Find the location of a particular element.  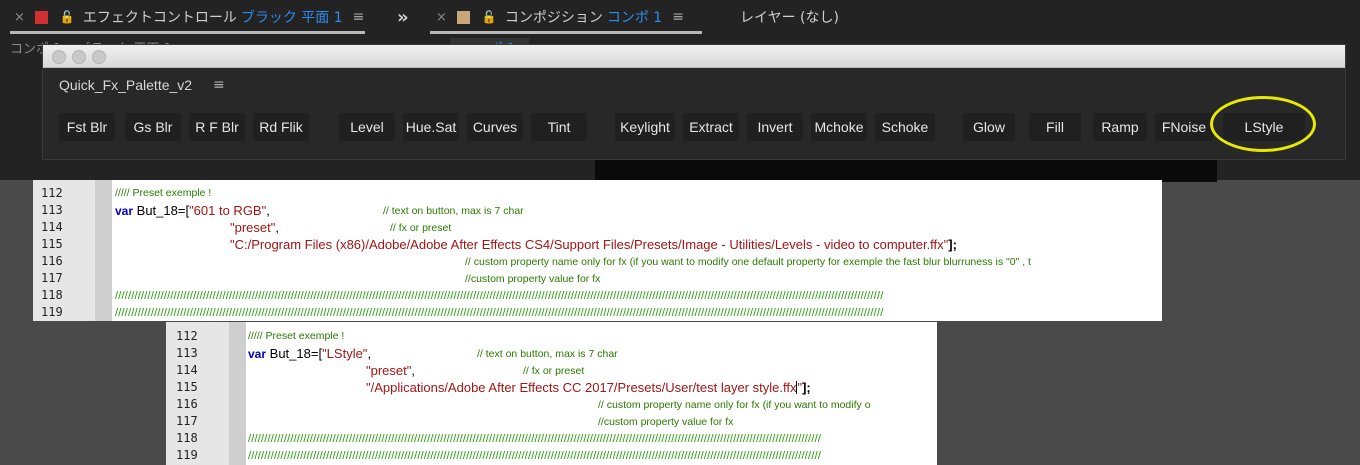

code-line-113: var But_18=["601 to RGB", is located at coordinates (192, 210).